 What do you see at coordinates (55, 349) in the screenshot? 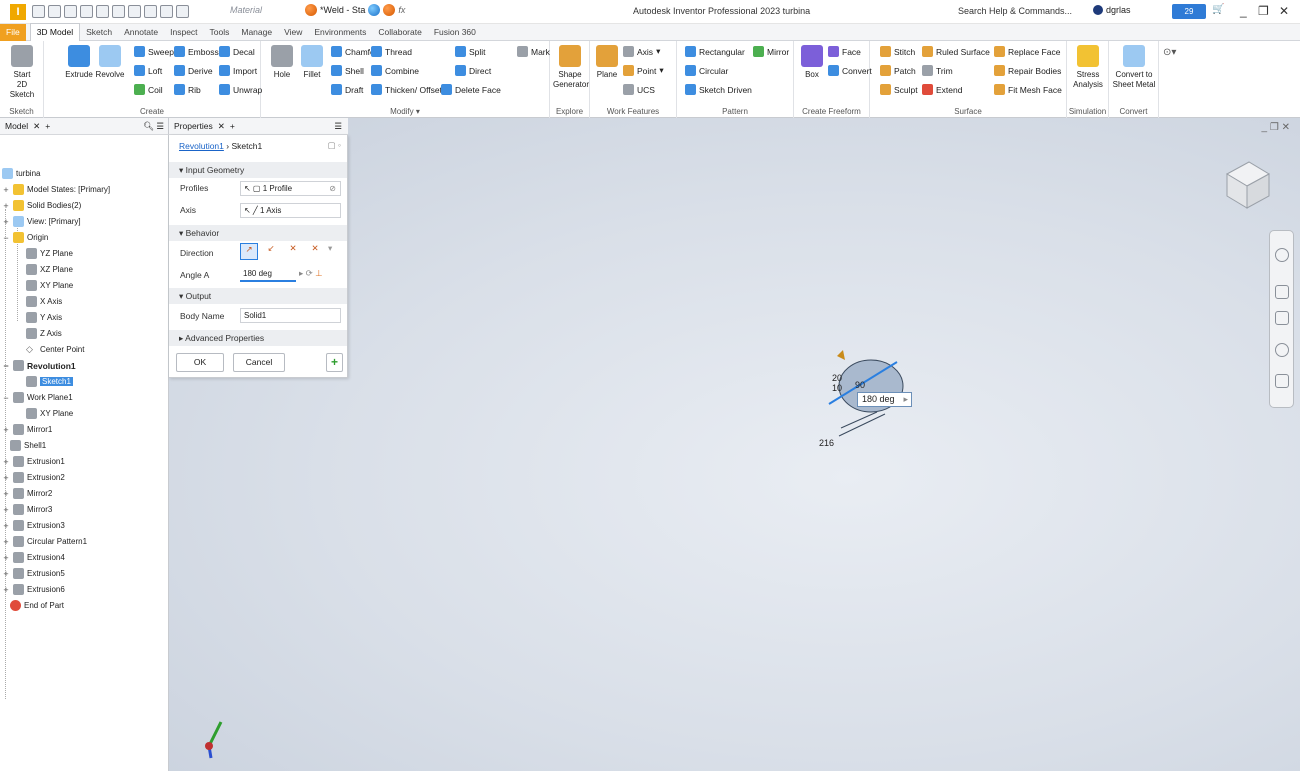
I see `tree-center-point: ◇ Center Point` at bounding box center [55, 349].